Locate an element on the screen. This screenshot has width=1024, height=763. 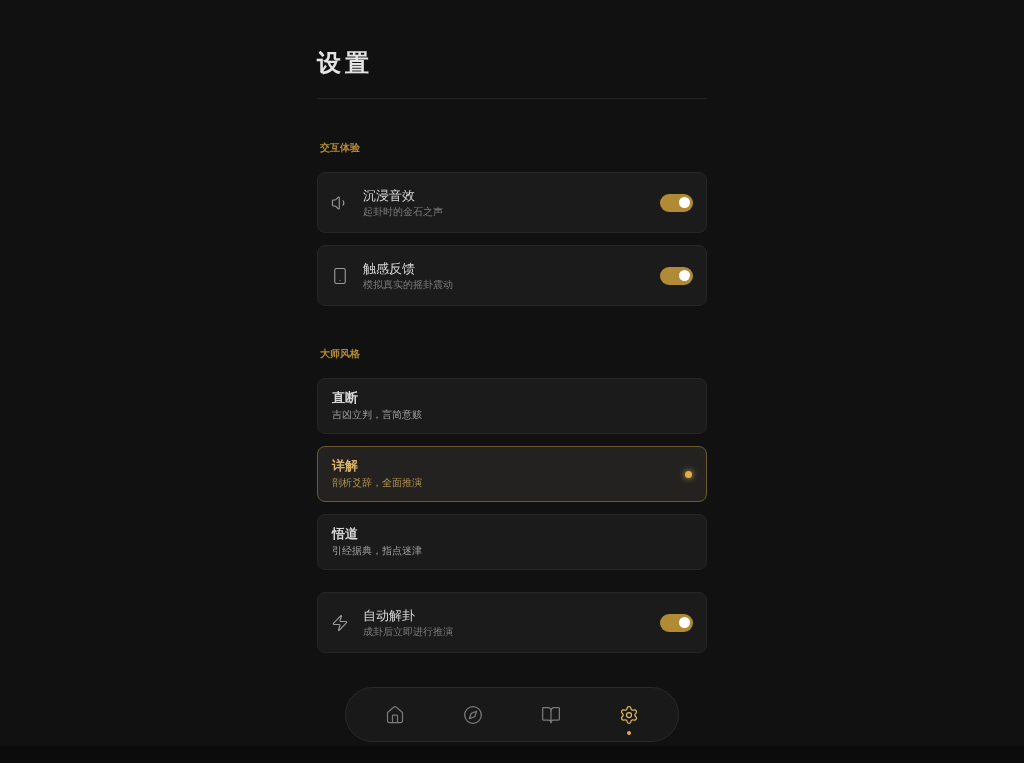
setting-description: 成卦后立即进行推演 is located at coordinates (408, 631).